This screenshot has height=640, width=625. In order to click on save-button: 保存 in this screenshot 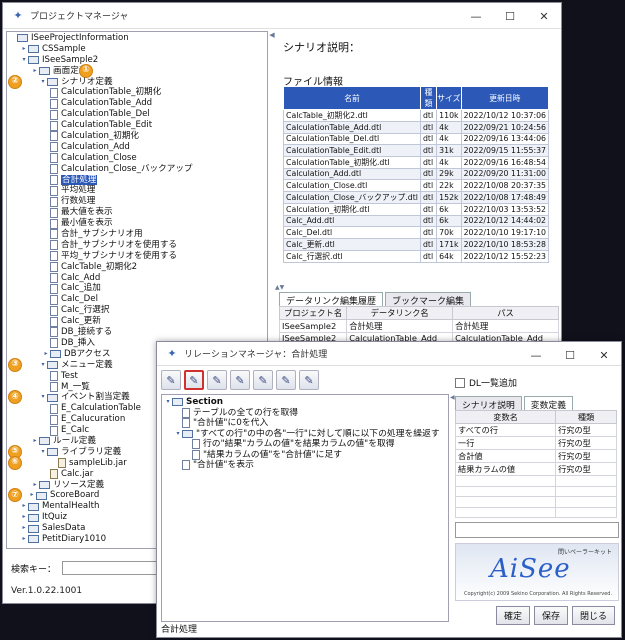, I will do `click(550, 615)`.